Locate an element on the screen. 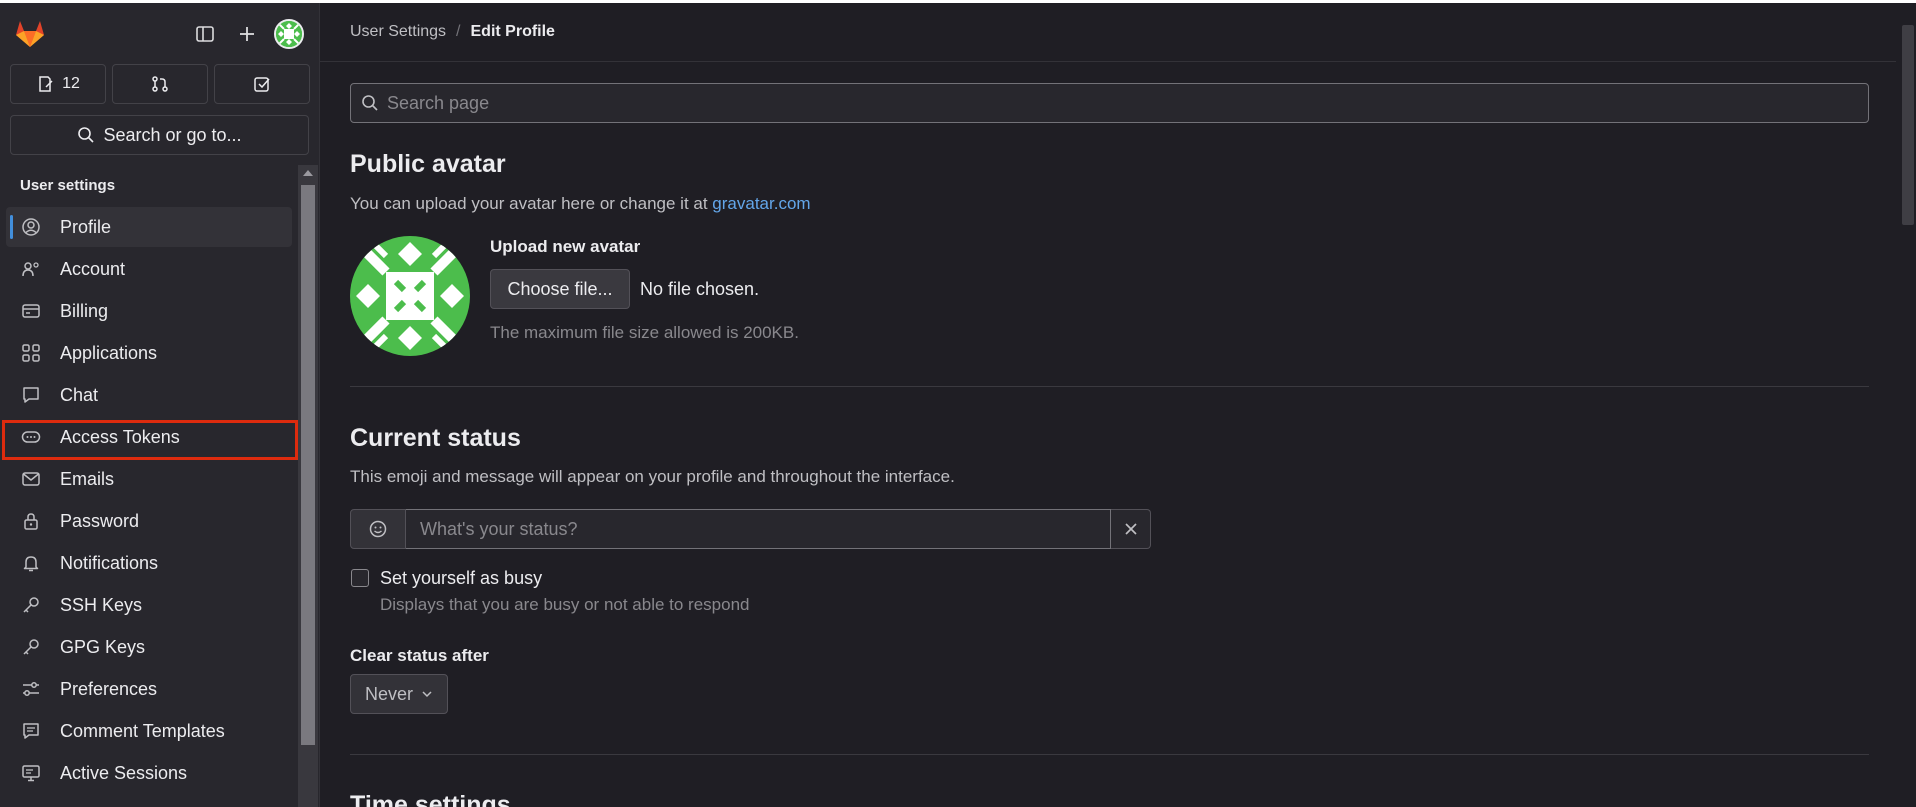 Image resolution: width=1916 pixels, height=807 pixels. emoji-picker-button is located at coordinates (378, 529).